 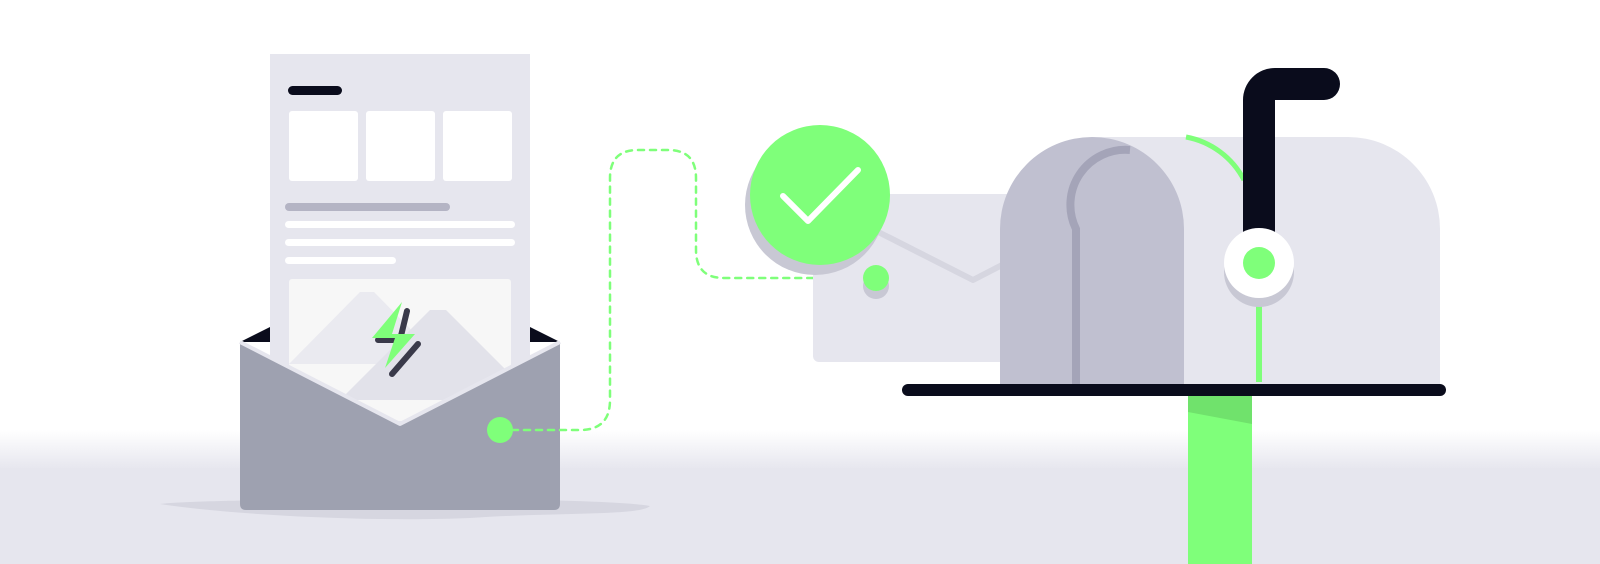 I want to click on path-start-dot, so click(x=500, y=430).